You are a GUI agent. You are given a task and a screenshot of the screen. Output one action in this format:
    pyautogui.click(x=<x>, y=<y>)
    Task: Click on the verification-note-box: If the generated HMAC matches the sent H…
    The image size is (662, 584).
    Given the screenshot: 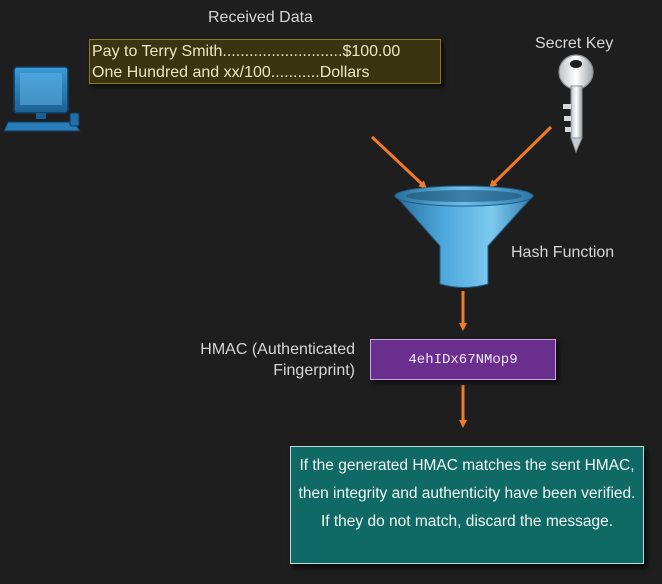 What is the action you would take?
    pyautogui.click(x=467, y=505)
    